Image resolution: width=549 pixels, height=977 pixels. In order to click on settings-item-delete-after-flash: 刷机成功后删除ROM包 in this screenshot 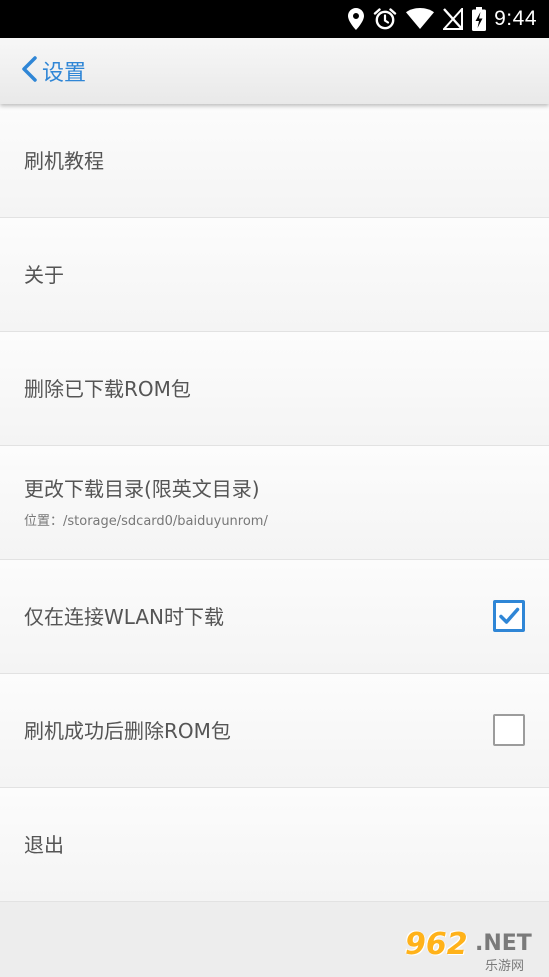, I will do `click(274, 731)`.